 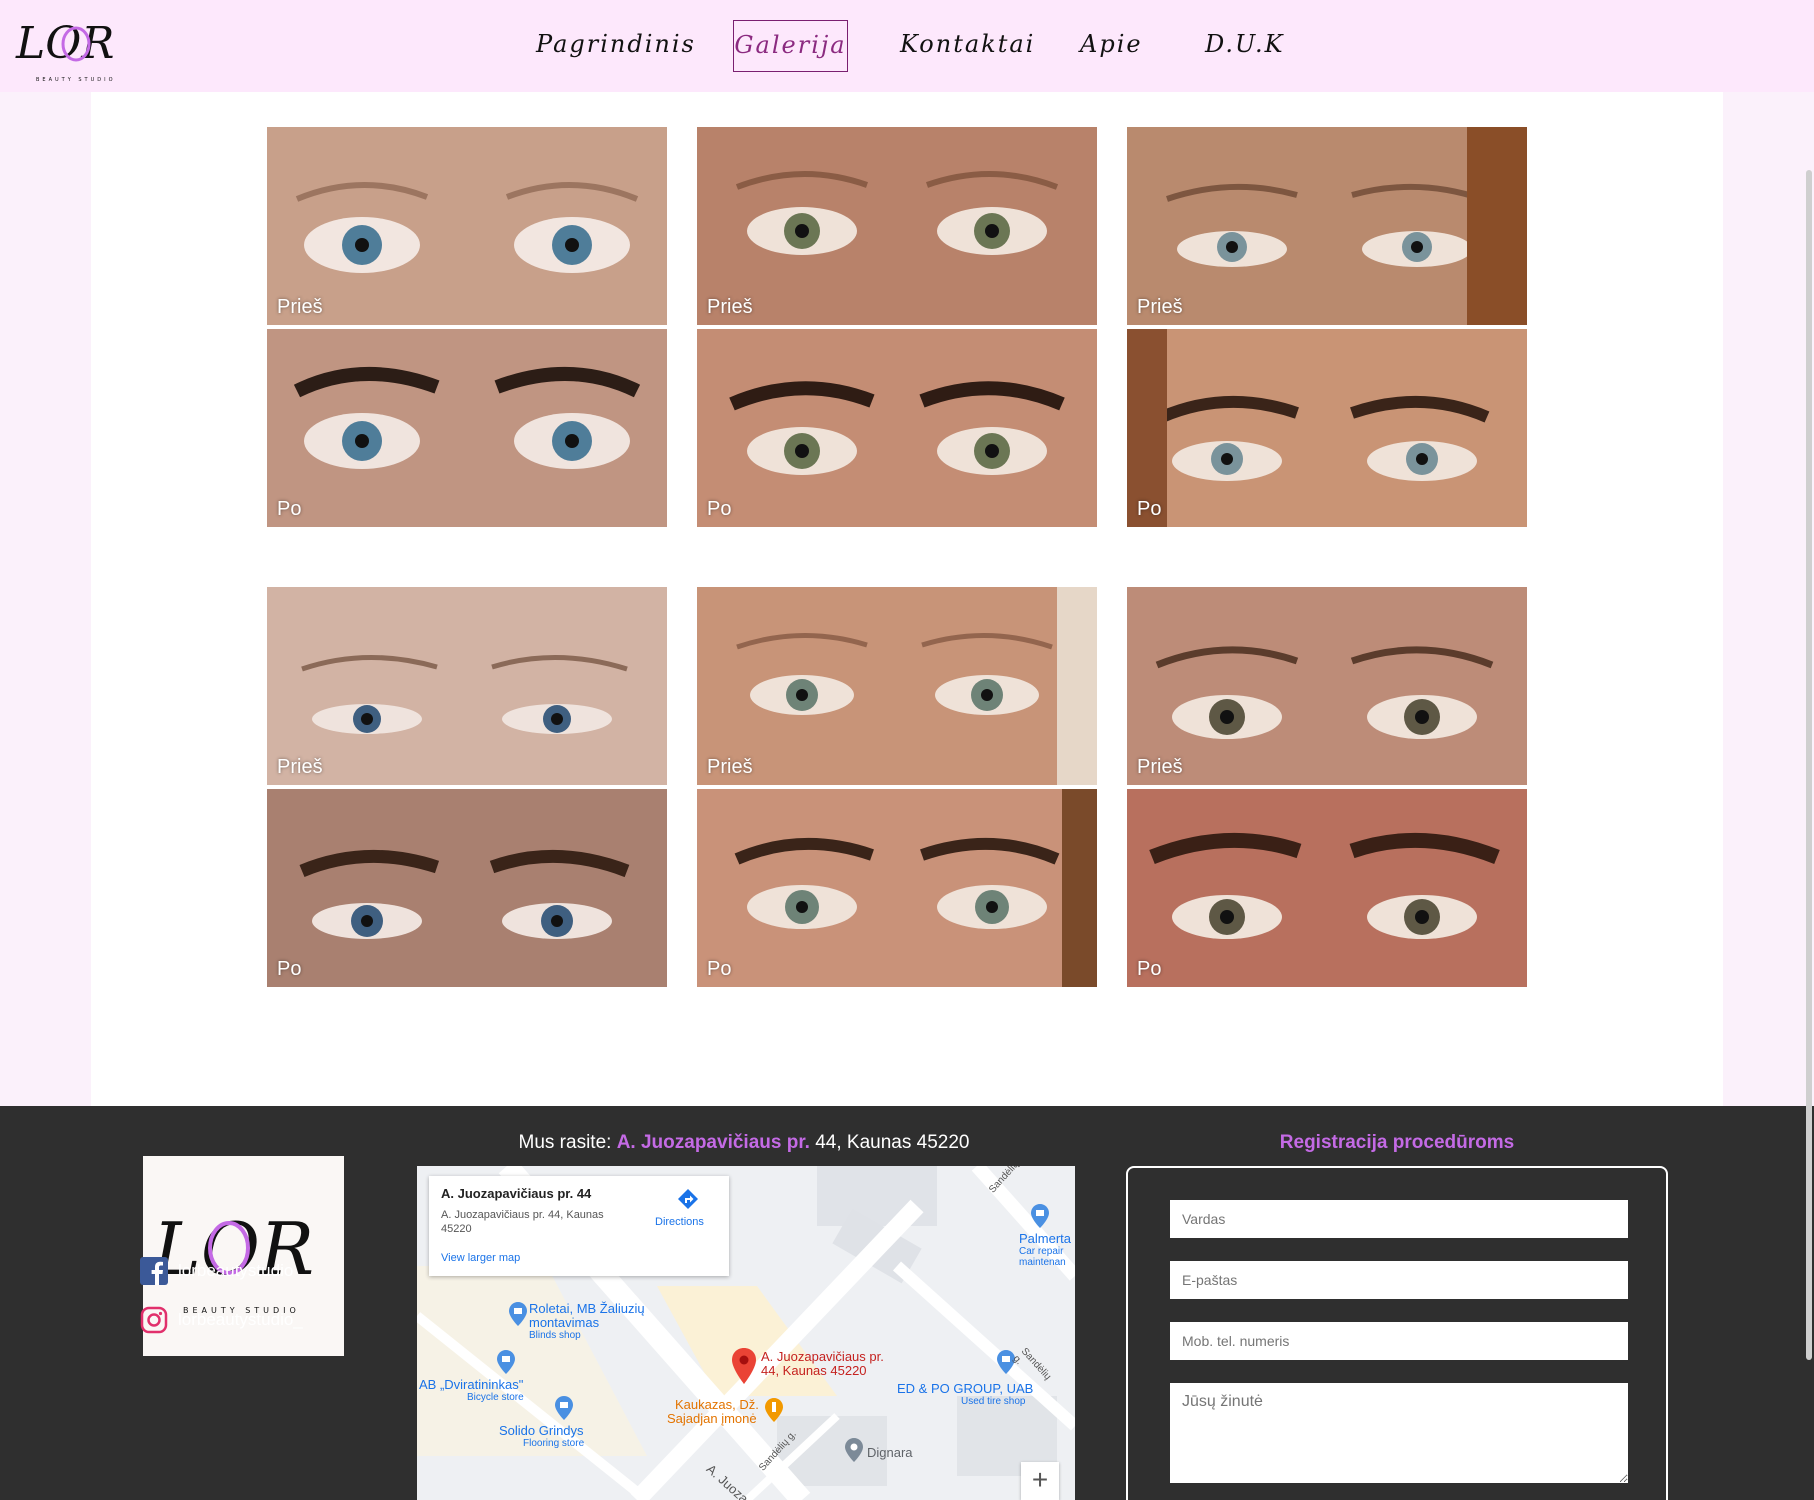 I want to click on social-instagram: lorbeautystudio_, so click(x=221, y=1320).